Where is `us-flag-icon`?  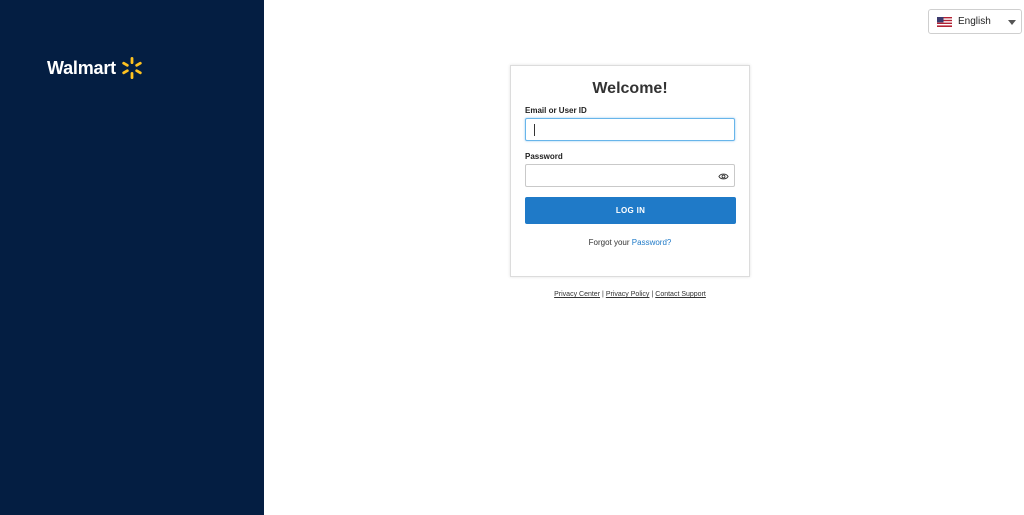 us-flag-icon is located at coordinates (944, 21).